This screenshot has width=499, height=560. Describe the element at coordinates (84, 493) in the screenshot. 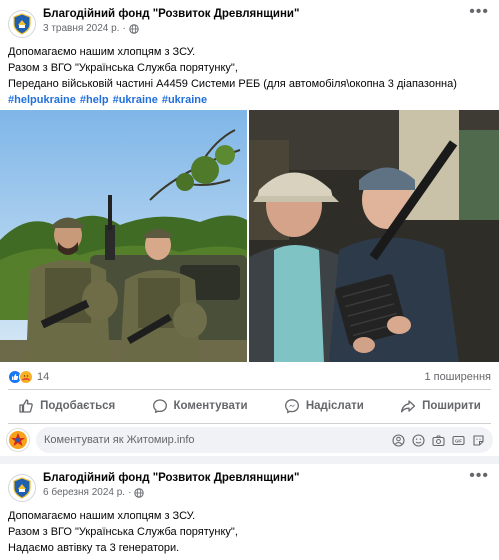

I see `post-date: 6 березня 2024 р.` at that location.